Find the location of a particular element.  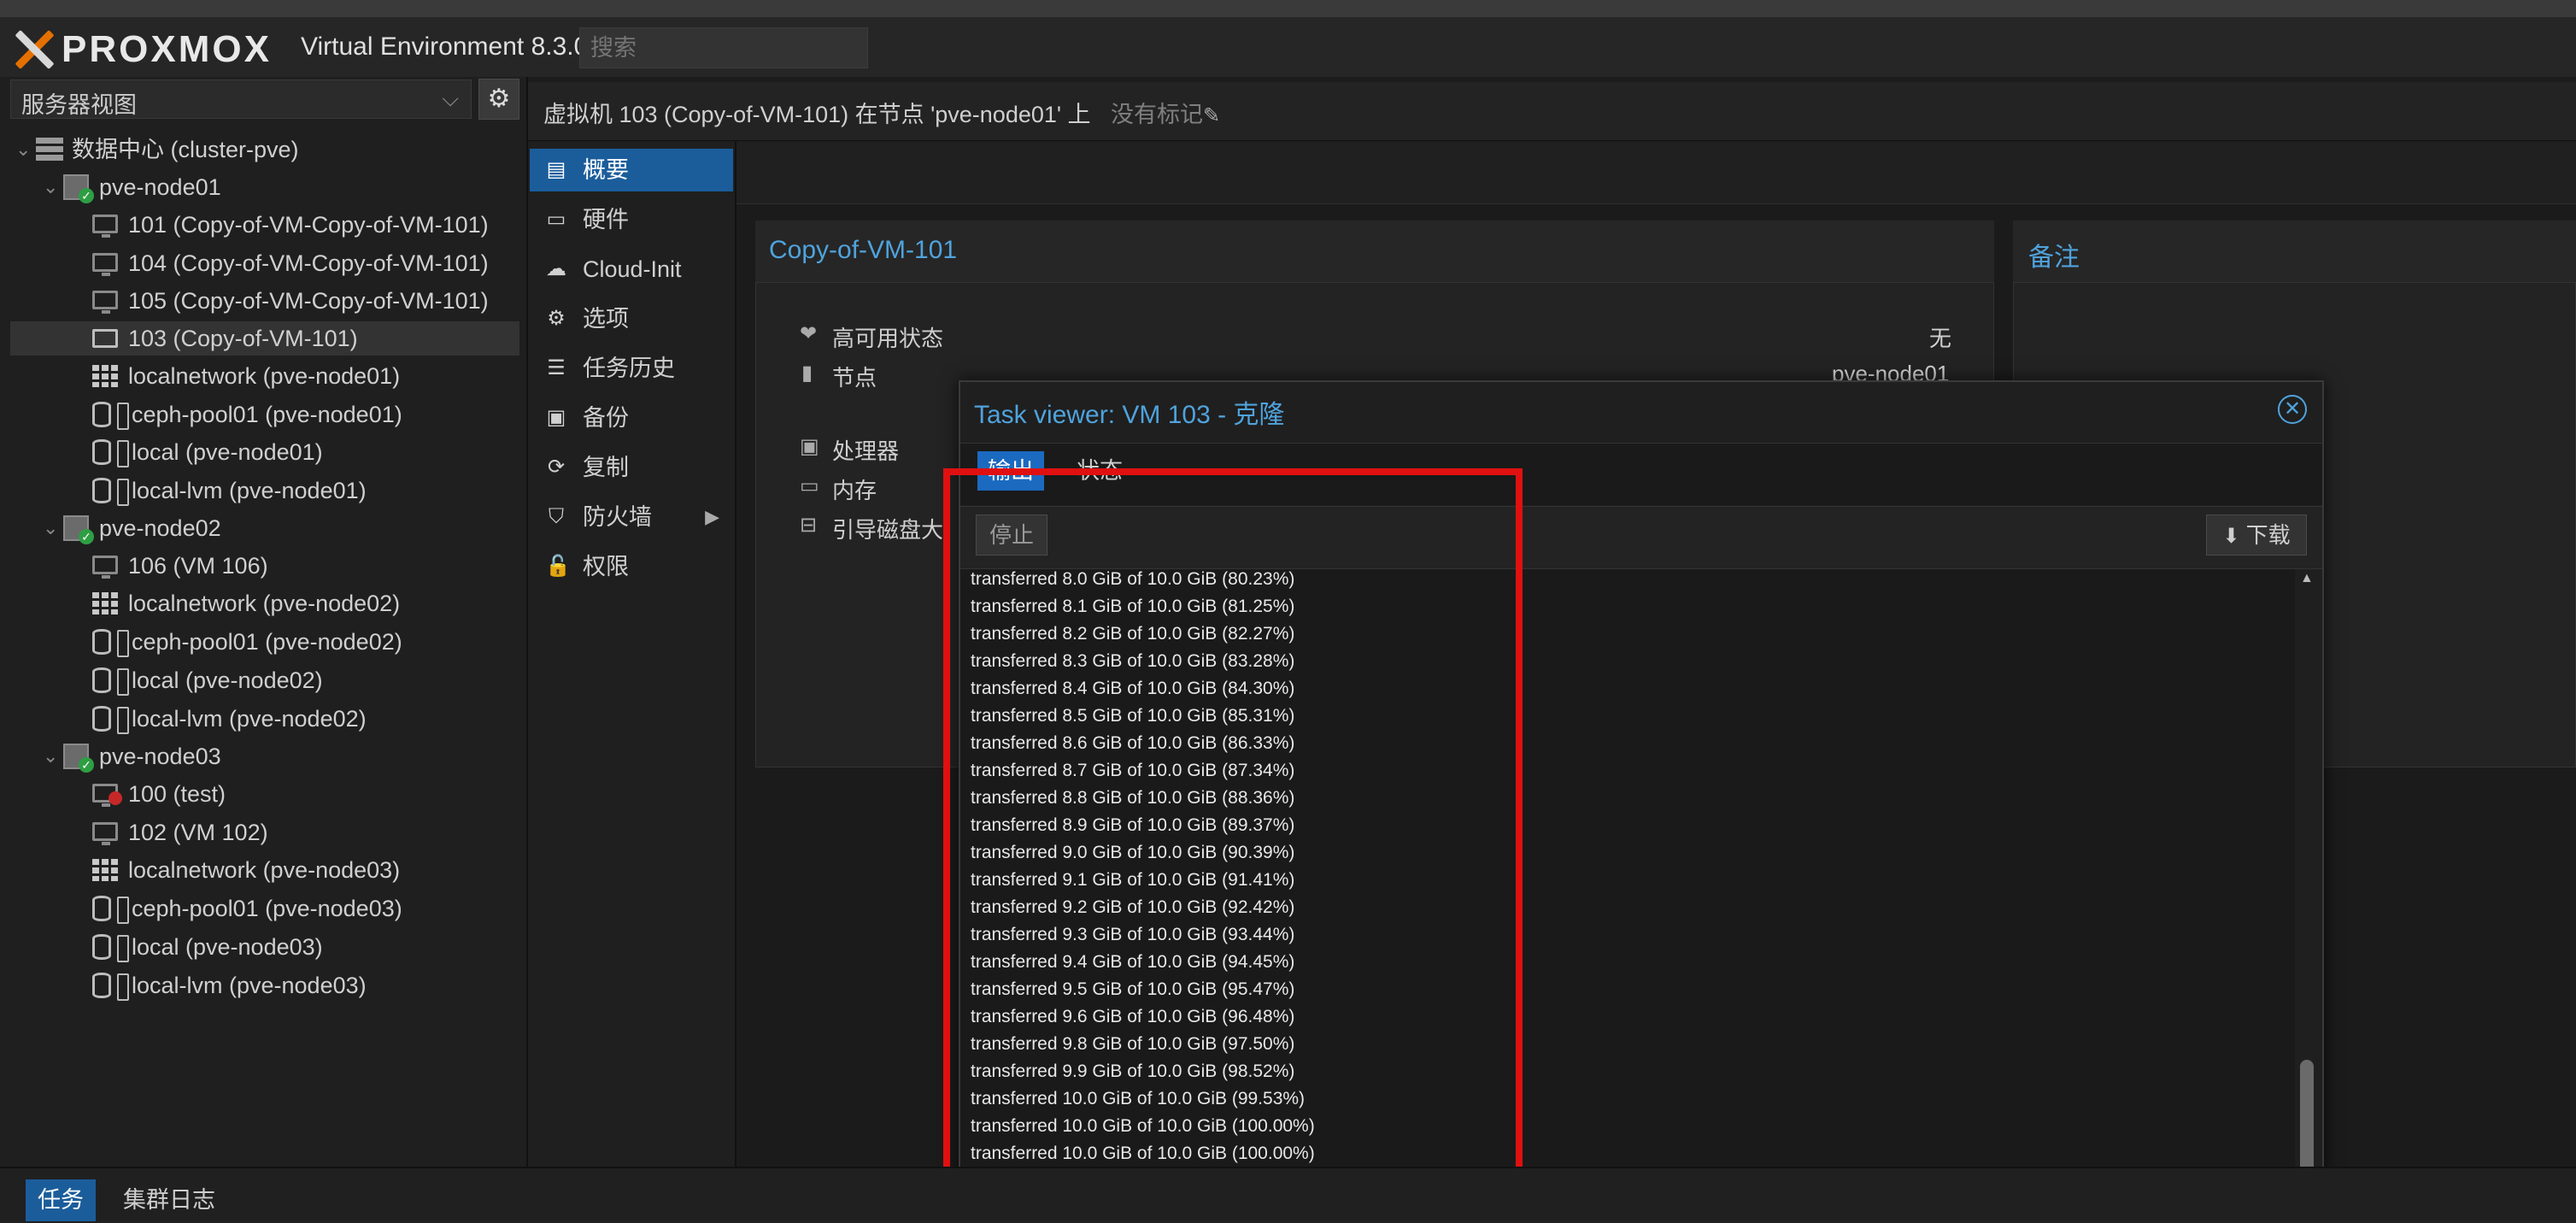

nav-item-label: 选项 is located at coordinates (606, 319).